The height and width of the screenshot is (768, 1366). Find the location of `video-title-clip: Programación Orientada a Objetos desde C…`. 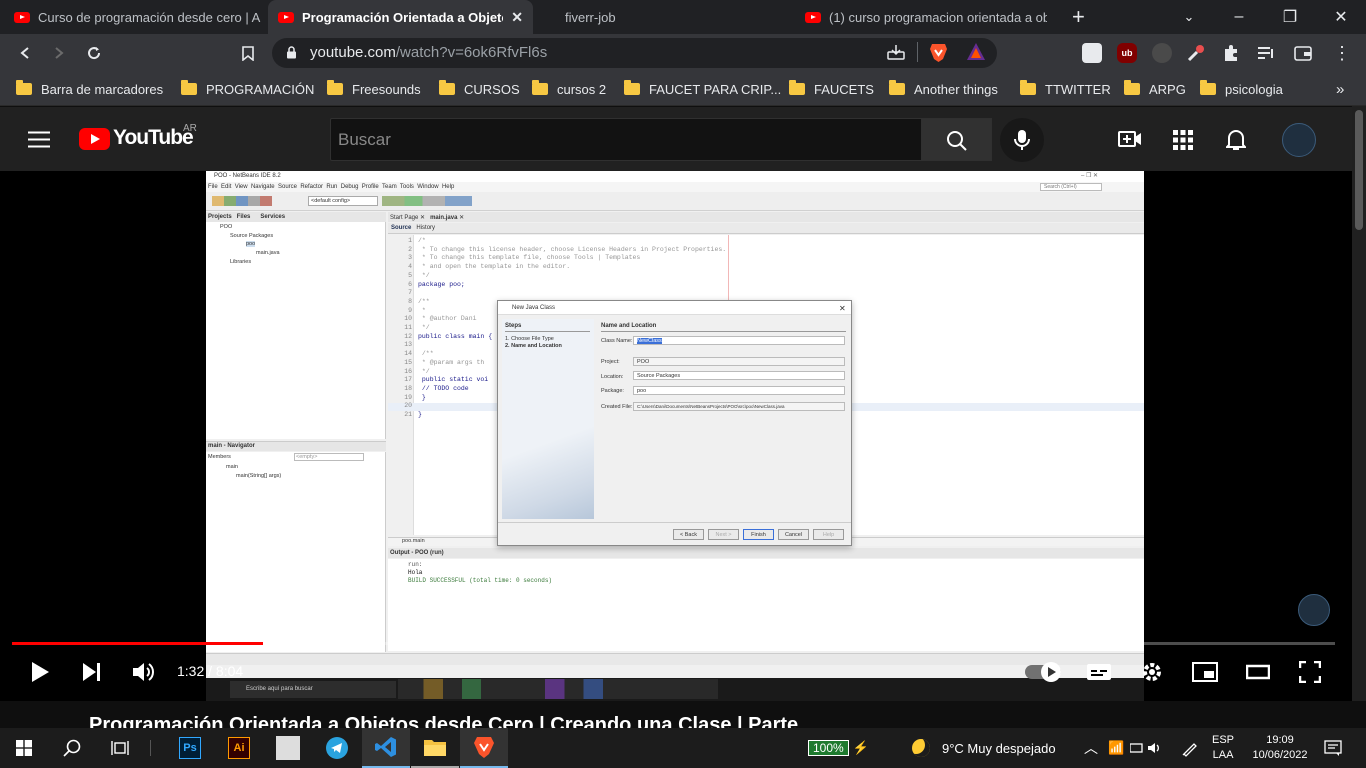

video-title-clip: Programación Orientada a Objetos desde C… is located at coordinates (676, 714).